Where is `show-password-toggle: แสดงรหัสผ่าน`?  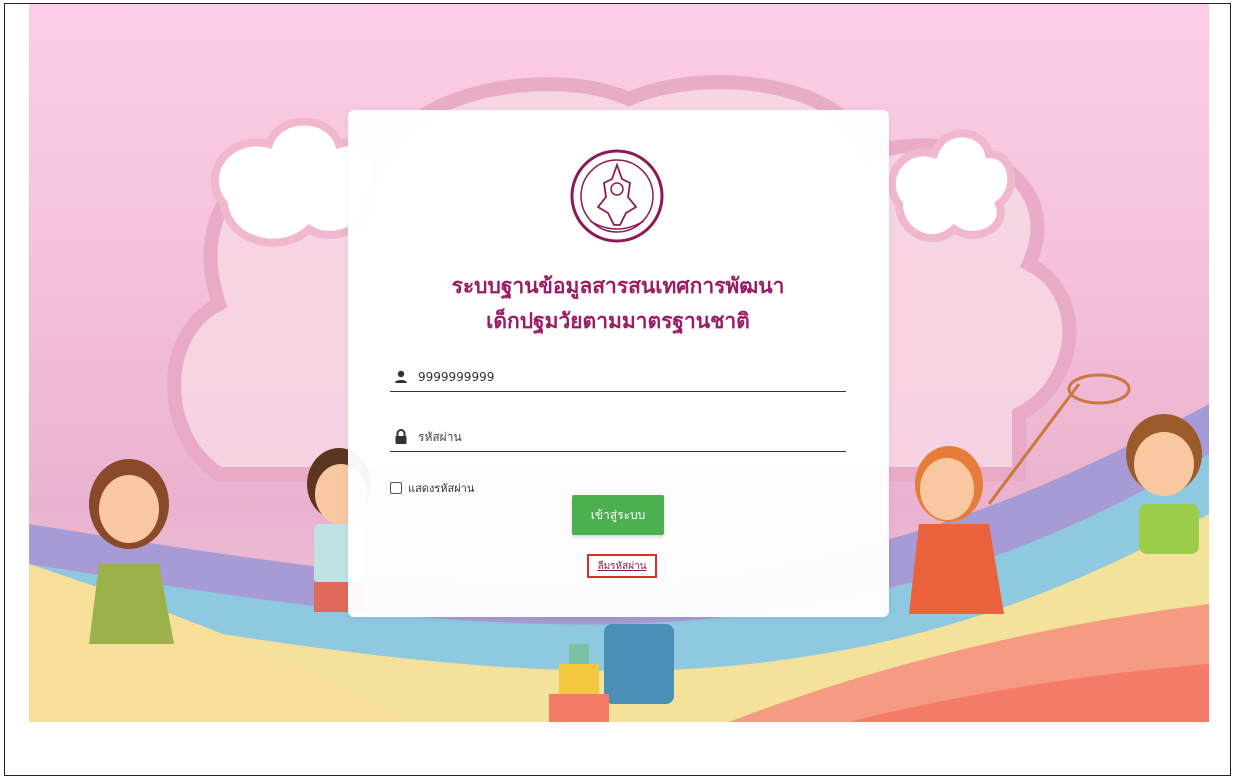
show-password-toggle: แสดงรหัสผ่าน is located at coordinates (432, 488).